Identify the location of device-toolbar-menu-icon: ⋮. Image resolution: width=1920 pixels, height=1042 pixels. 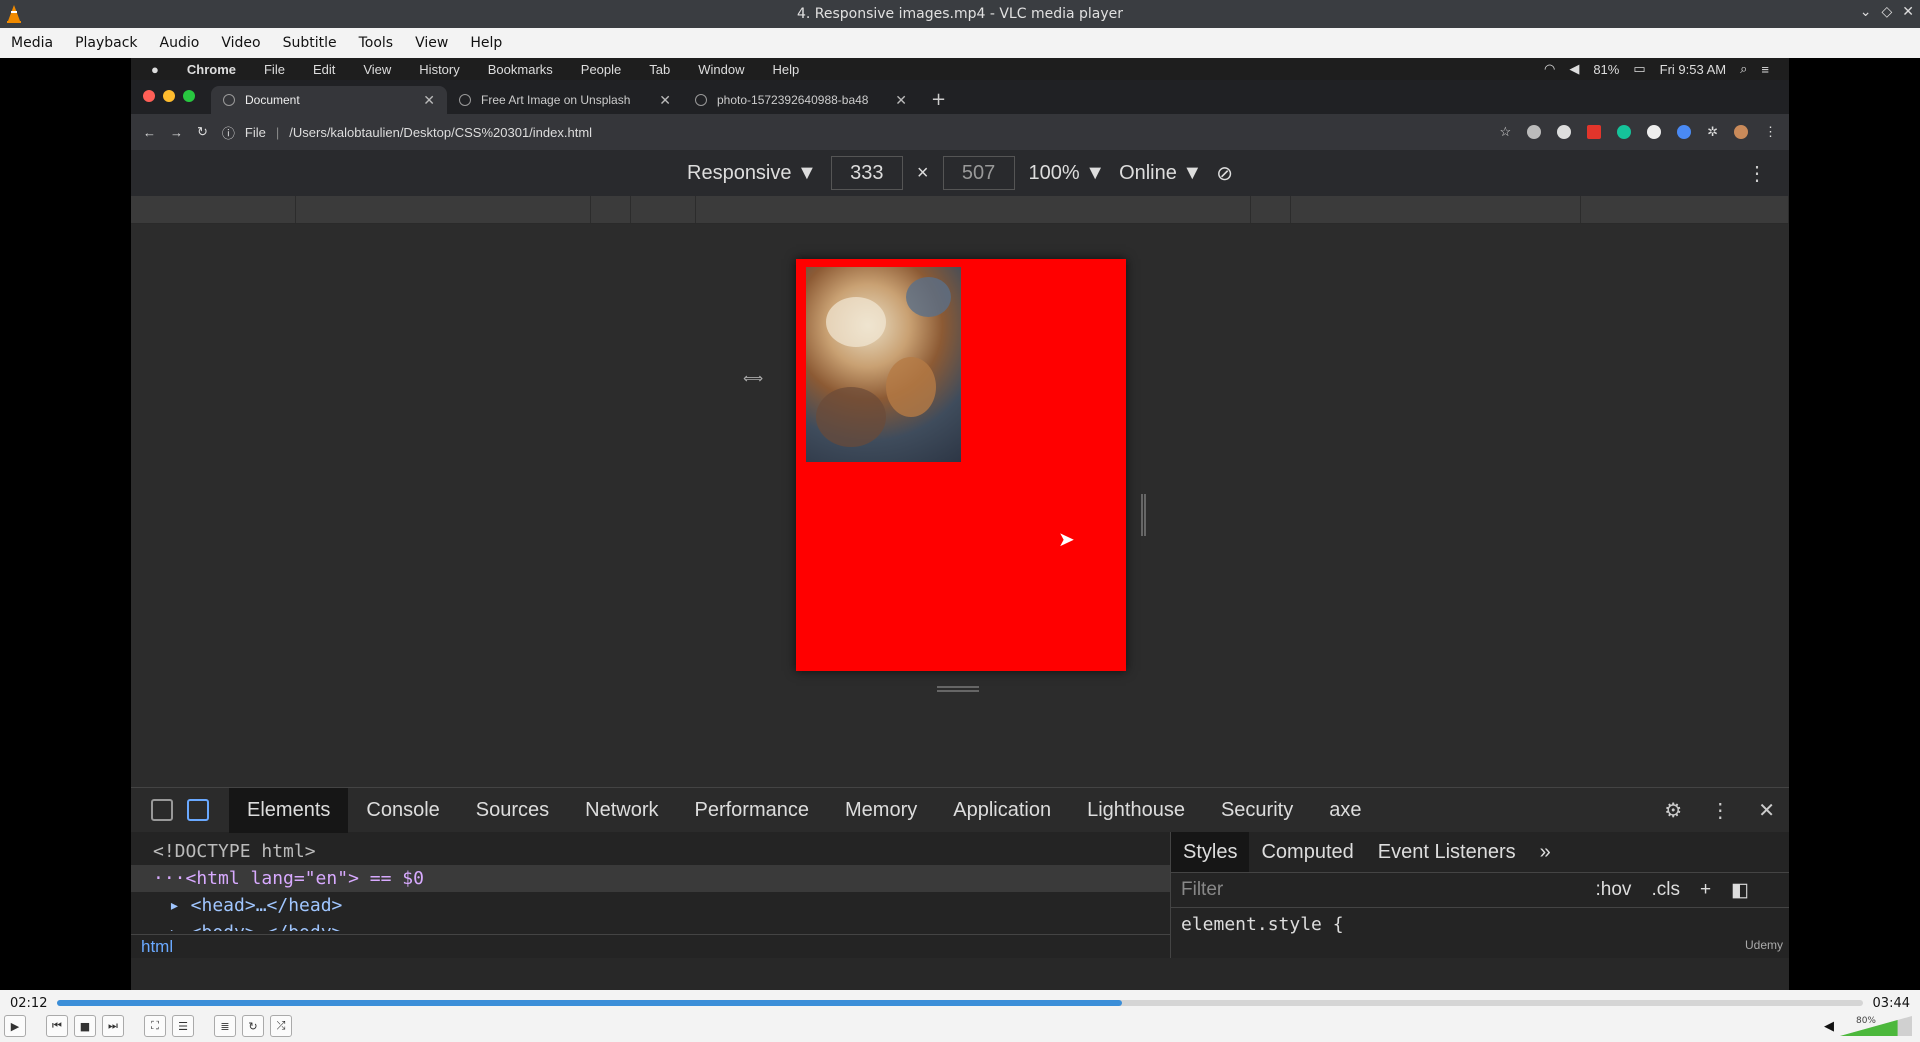
(1757, 173).